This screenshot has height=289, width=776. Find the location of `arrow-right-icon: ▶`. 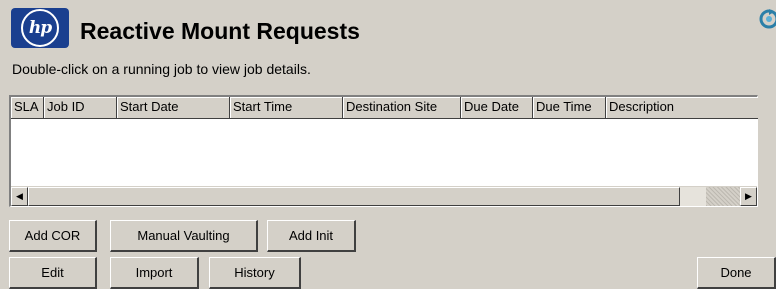

arrow-right-icon: ▶ is located at coordinates (748, 196).